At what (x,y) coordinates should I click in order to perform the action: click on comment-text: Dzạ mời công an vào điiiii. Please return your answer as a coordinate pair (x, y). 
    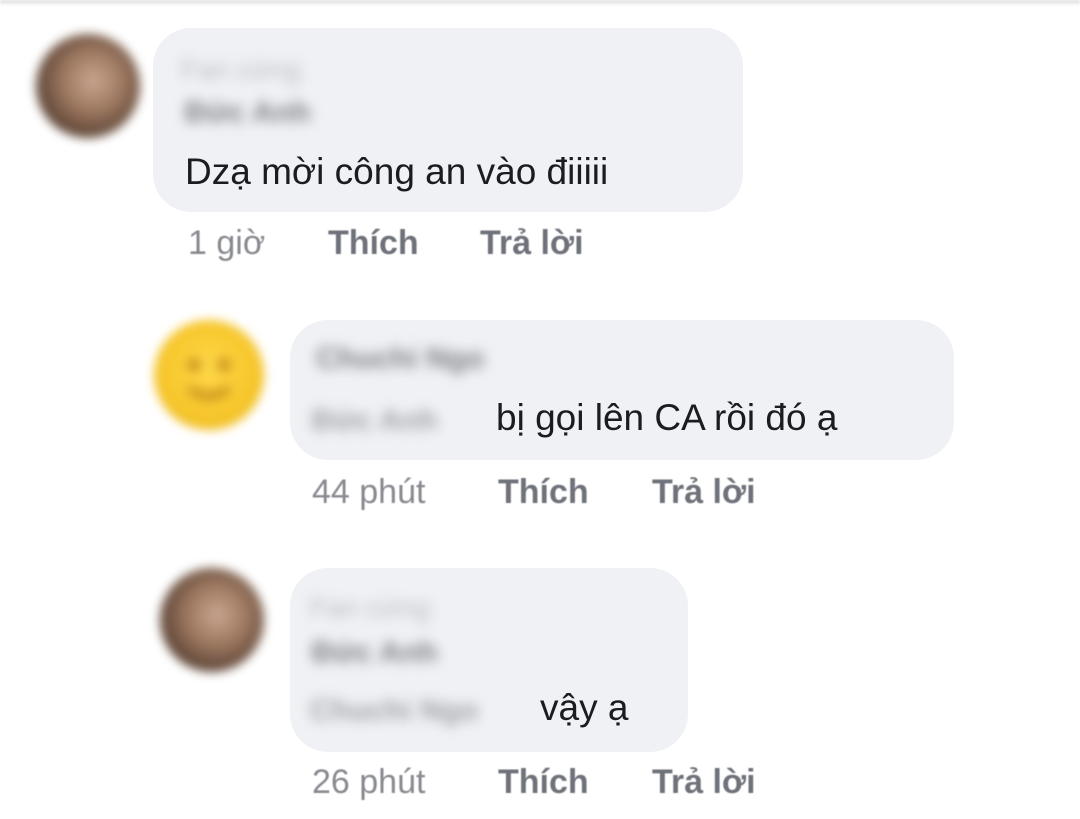
    Looking at the image, I should click on (397, 171).